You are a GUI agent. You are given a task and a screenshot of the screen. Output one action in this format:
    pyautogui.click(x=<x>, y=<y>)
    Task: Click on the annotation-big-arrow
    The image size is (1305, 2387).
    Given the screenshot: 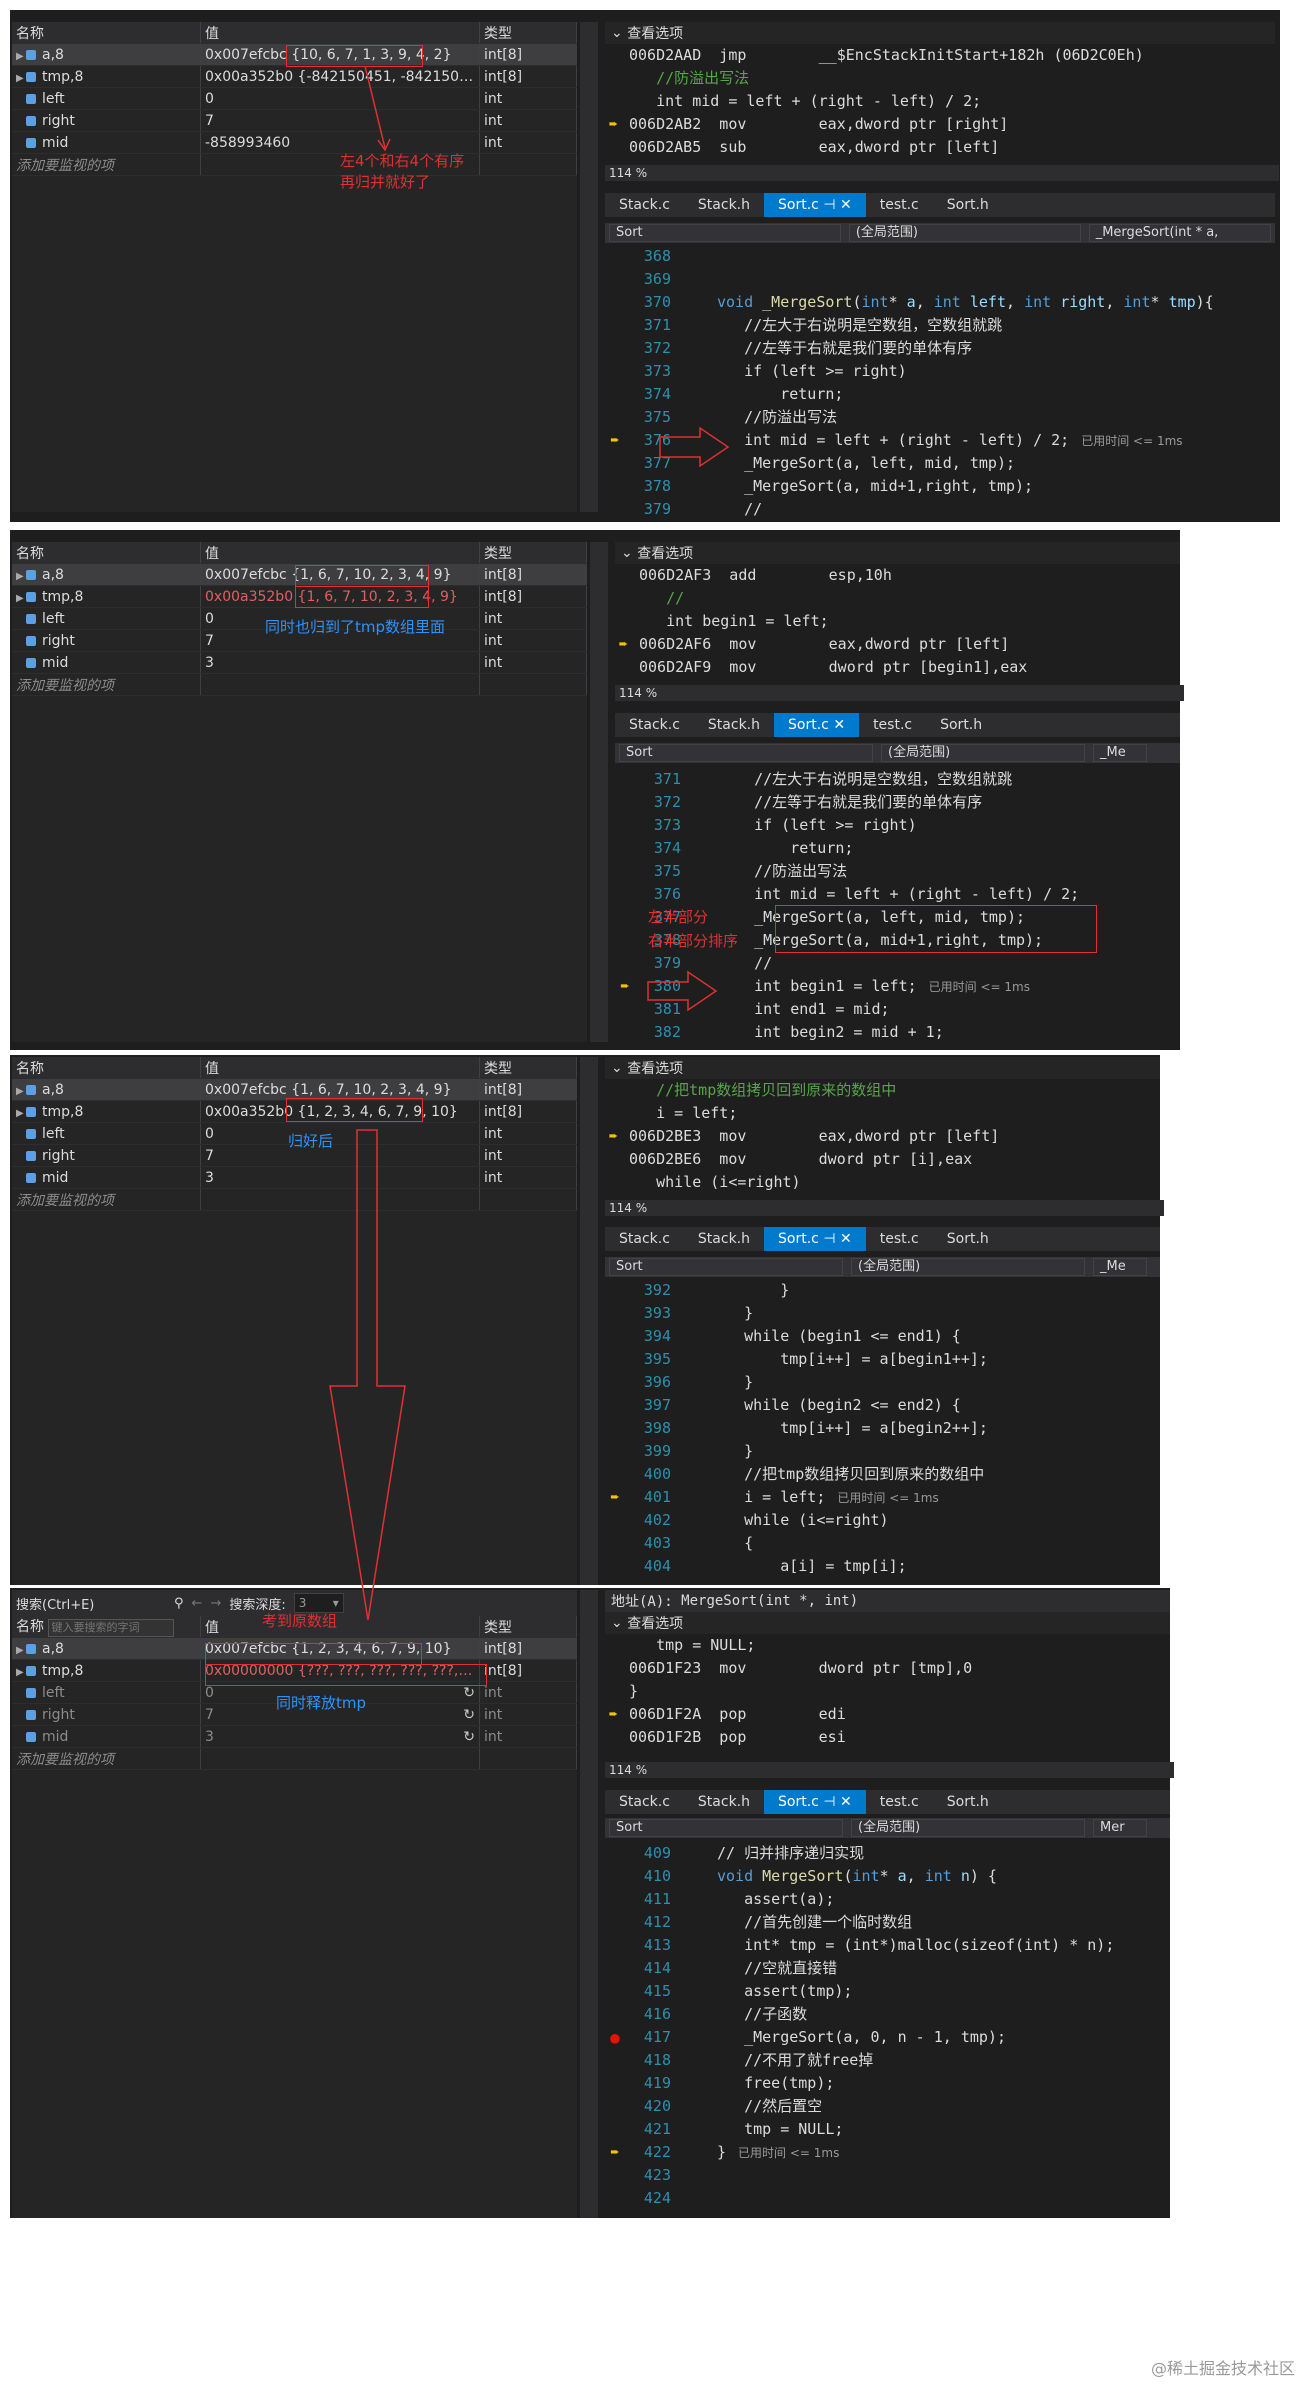 What is the action you would take?
    pyautogui.click(x=367, y=1375)
    